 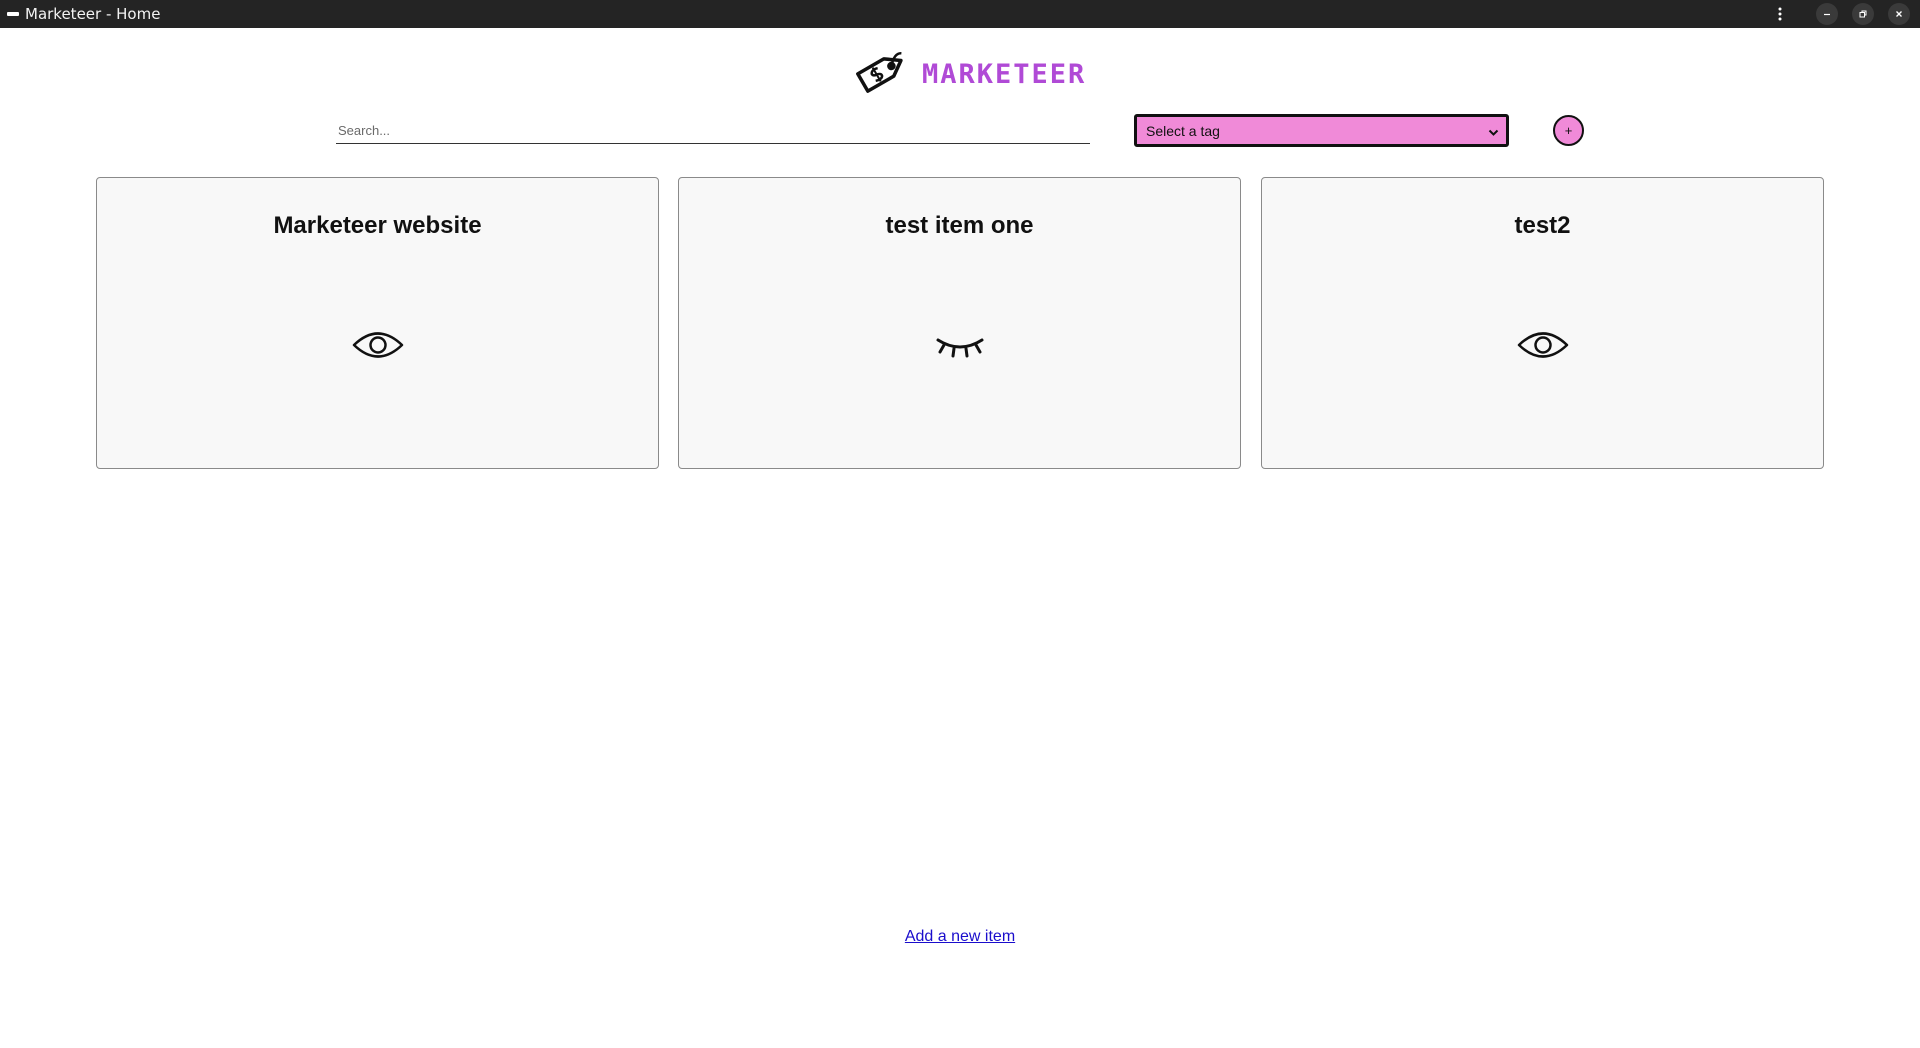 I want to click on window-title: Marketeer - Home, so click(x=93, y=14).